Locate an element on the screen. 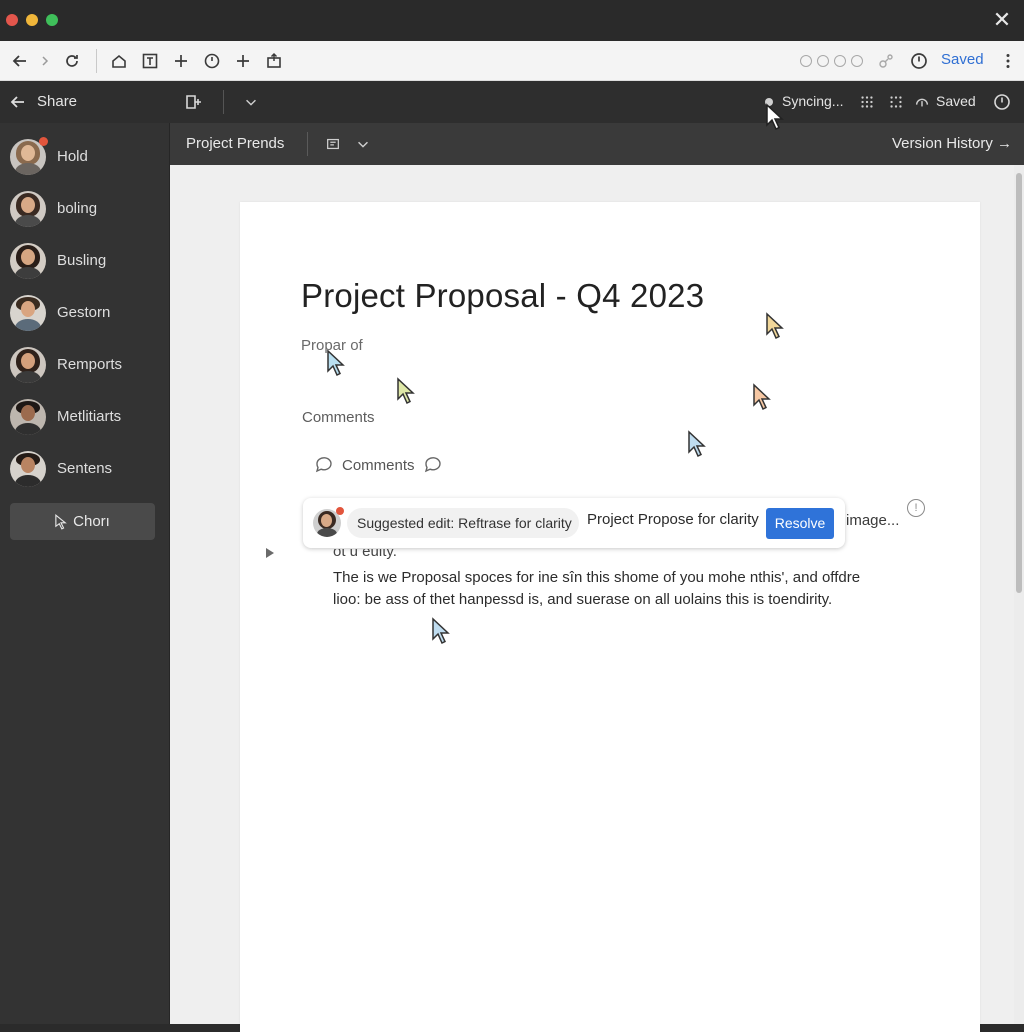 The image size is (1024, 1032). suggested-edit-pill: Suggested edit: Reftrase for clarity is located at coordinates (463, 523).